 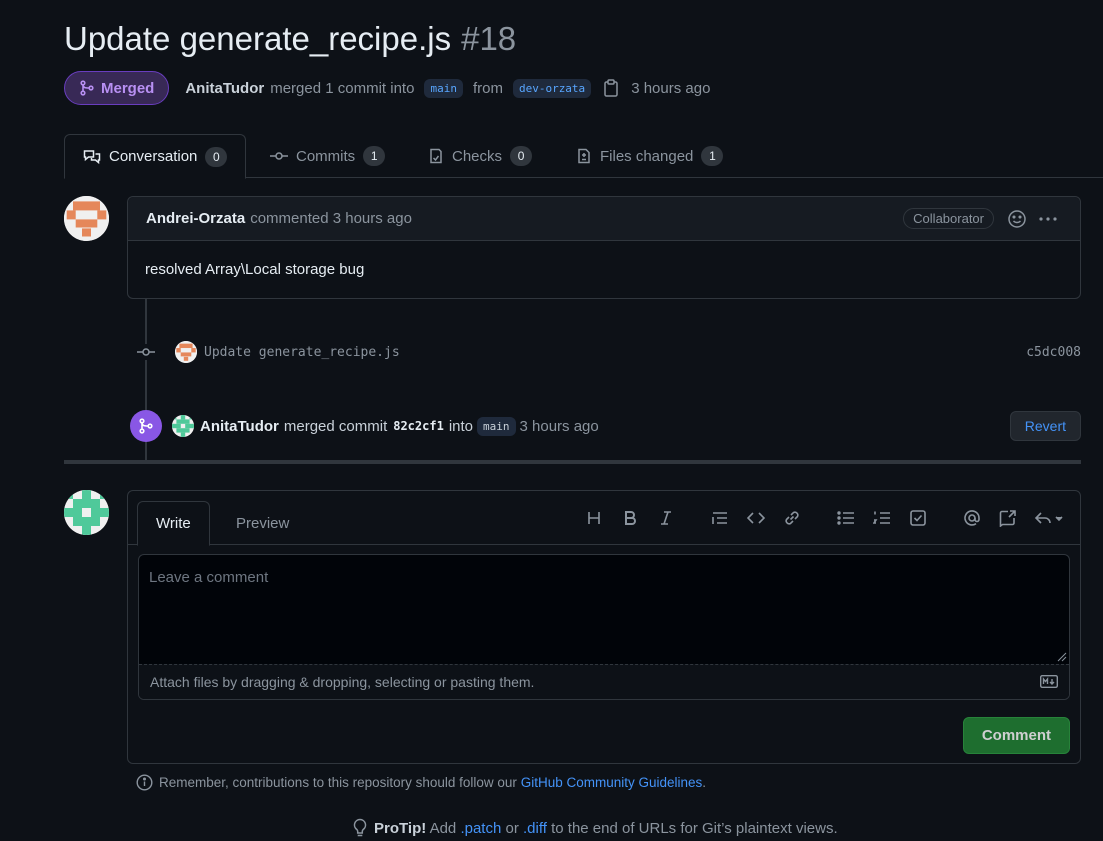 What do you see at coordinates (496, 426) in the screenshot?
I see `merge-branch: main` at bounding box center [496, 426].